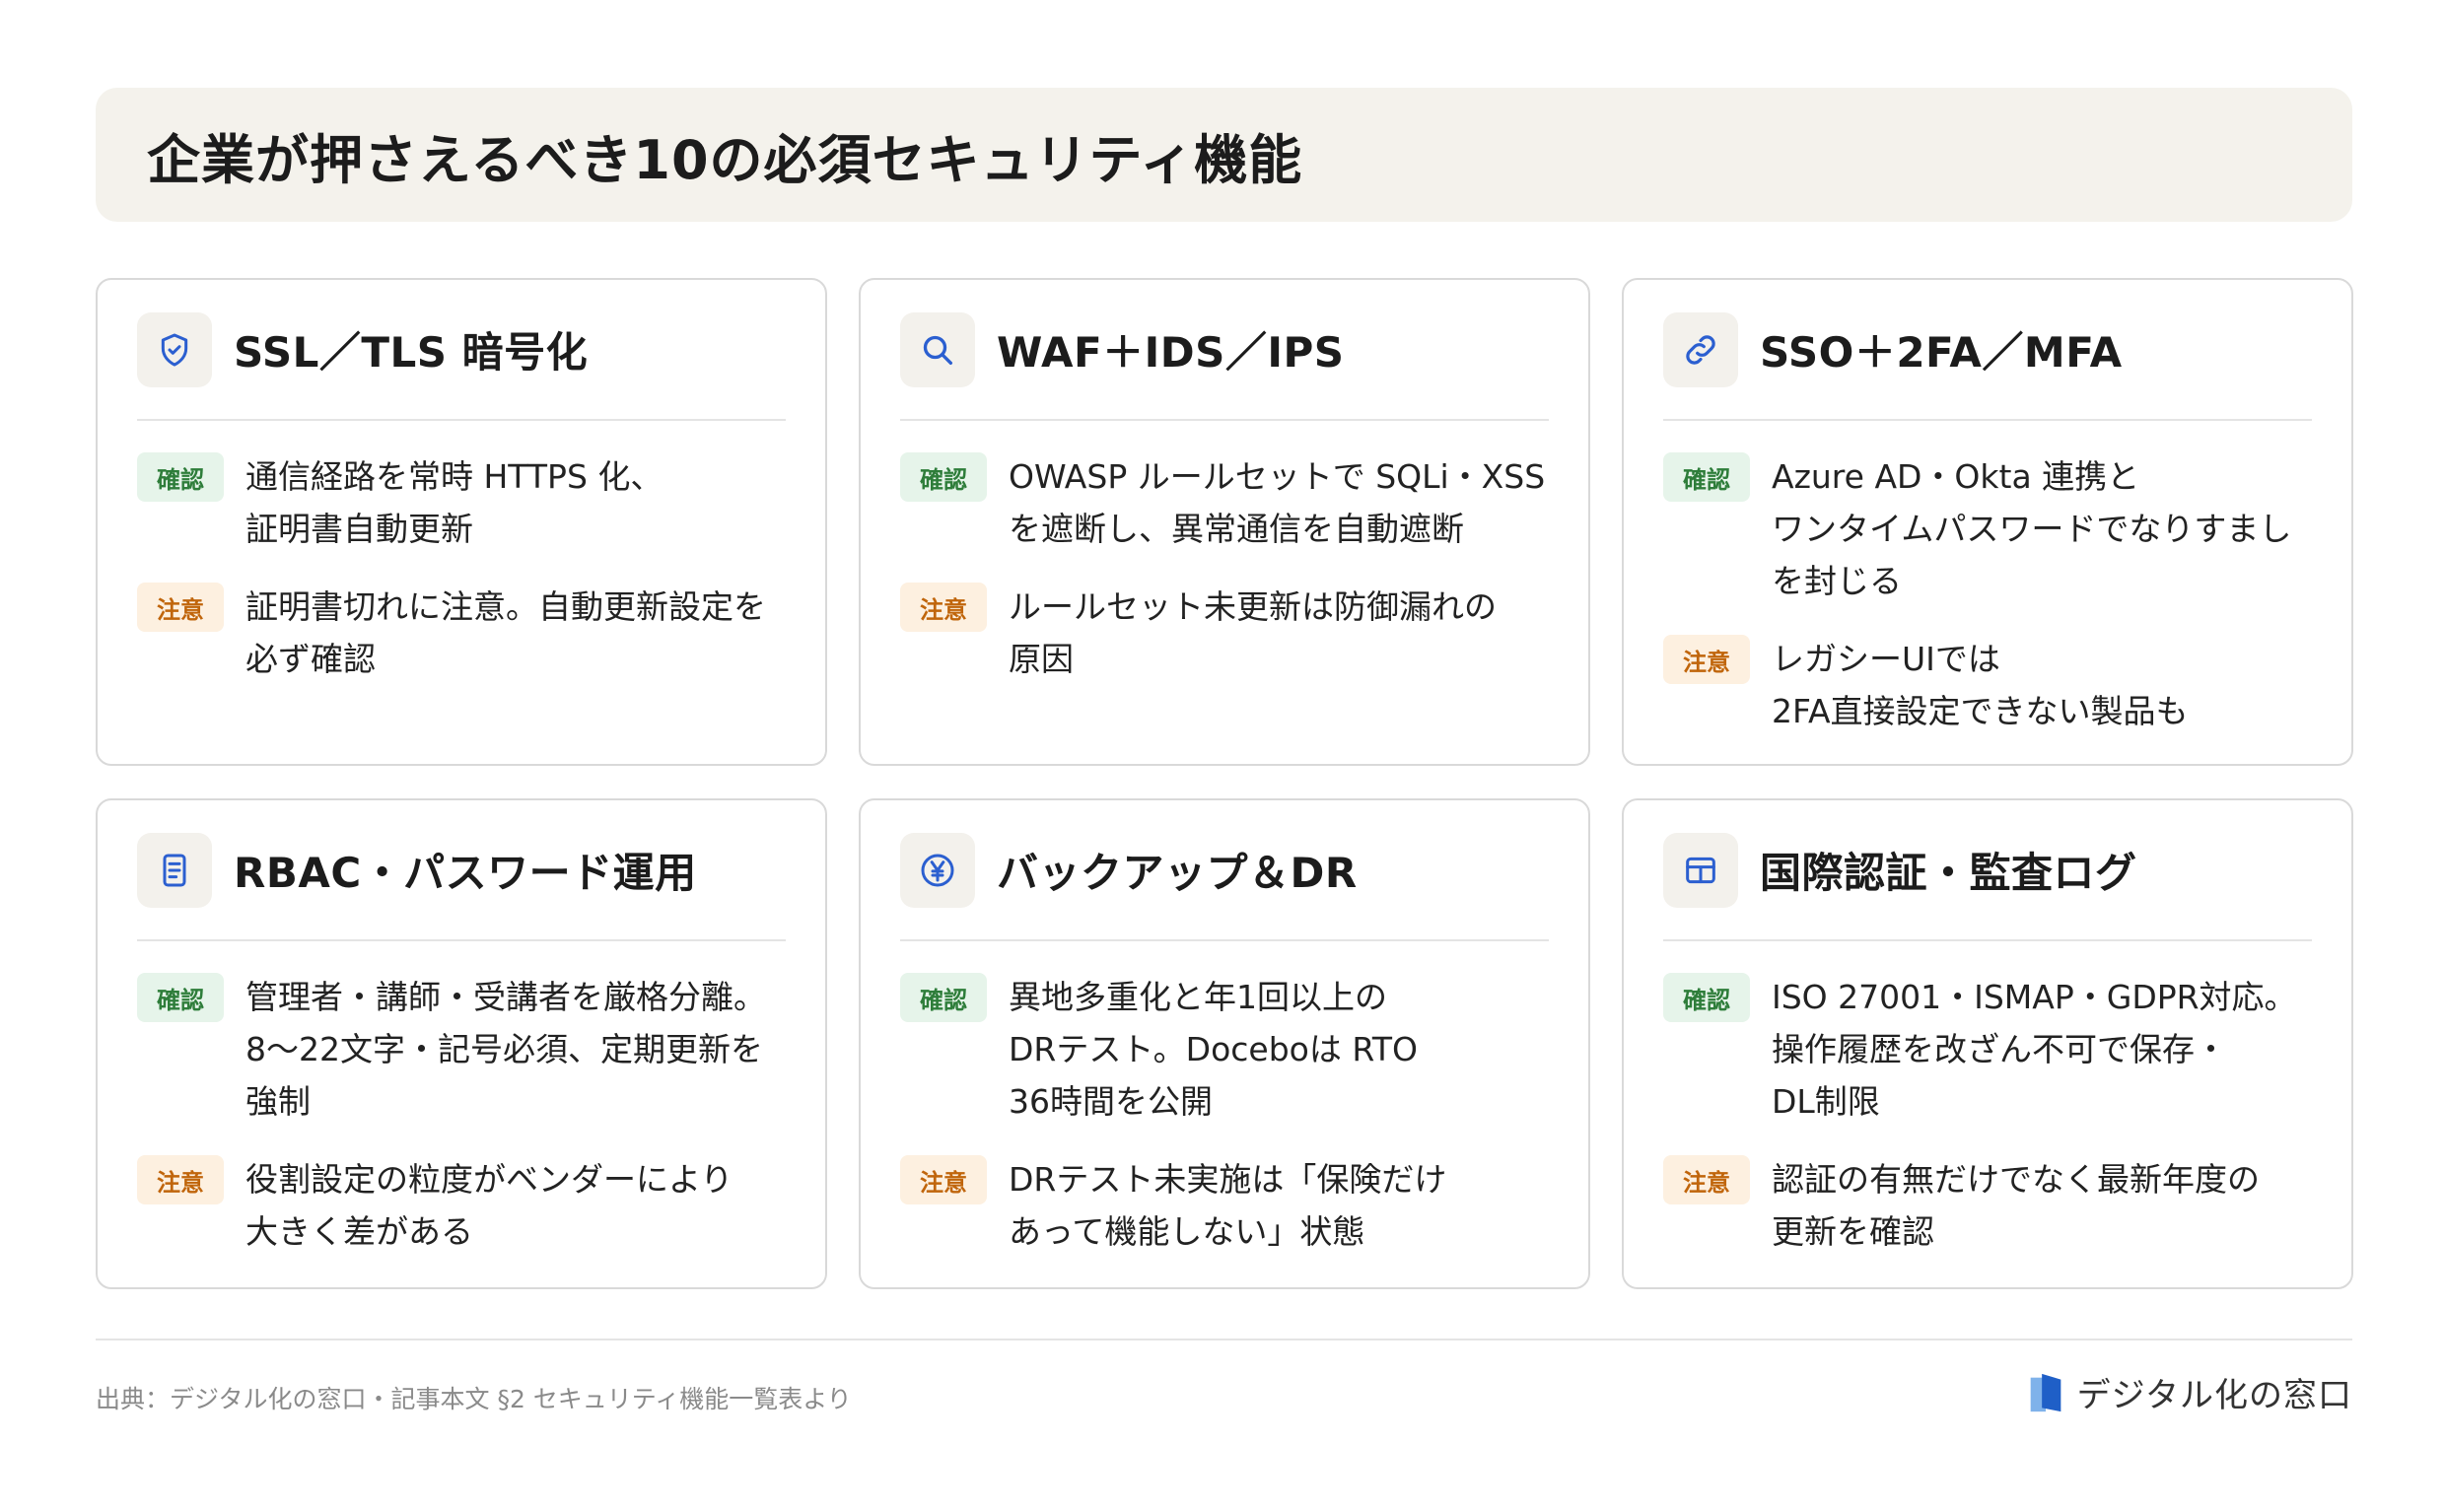  Describe the element at coordinates (1277, 503) in the screenshot. I see `confirm-text: OWASP ルールセットで SQLi・XSS を遮断し、異常通信を自動遮断` at that location.